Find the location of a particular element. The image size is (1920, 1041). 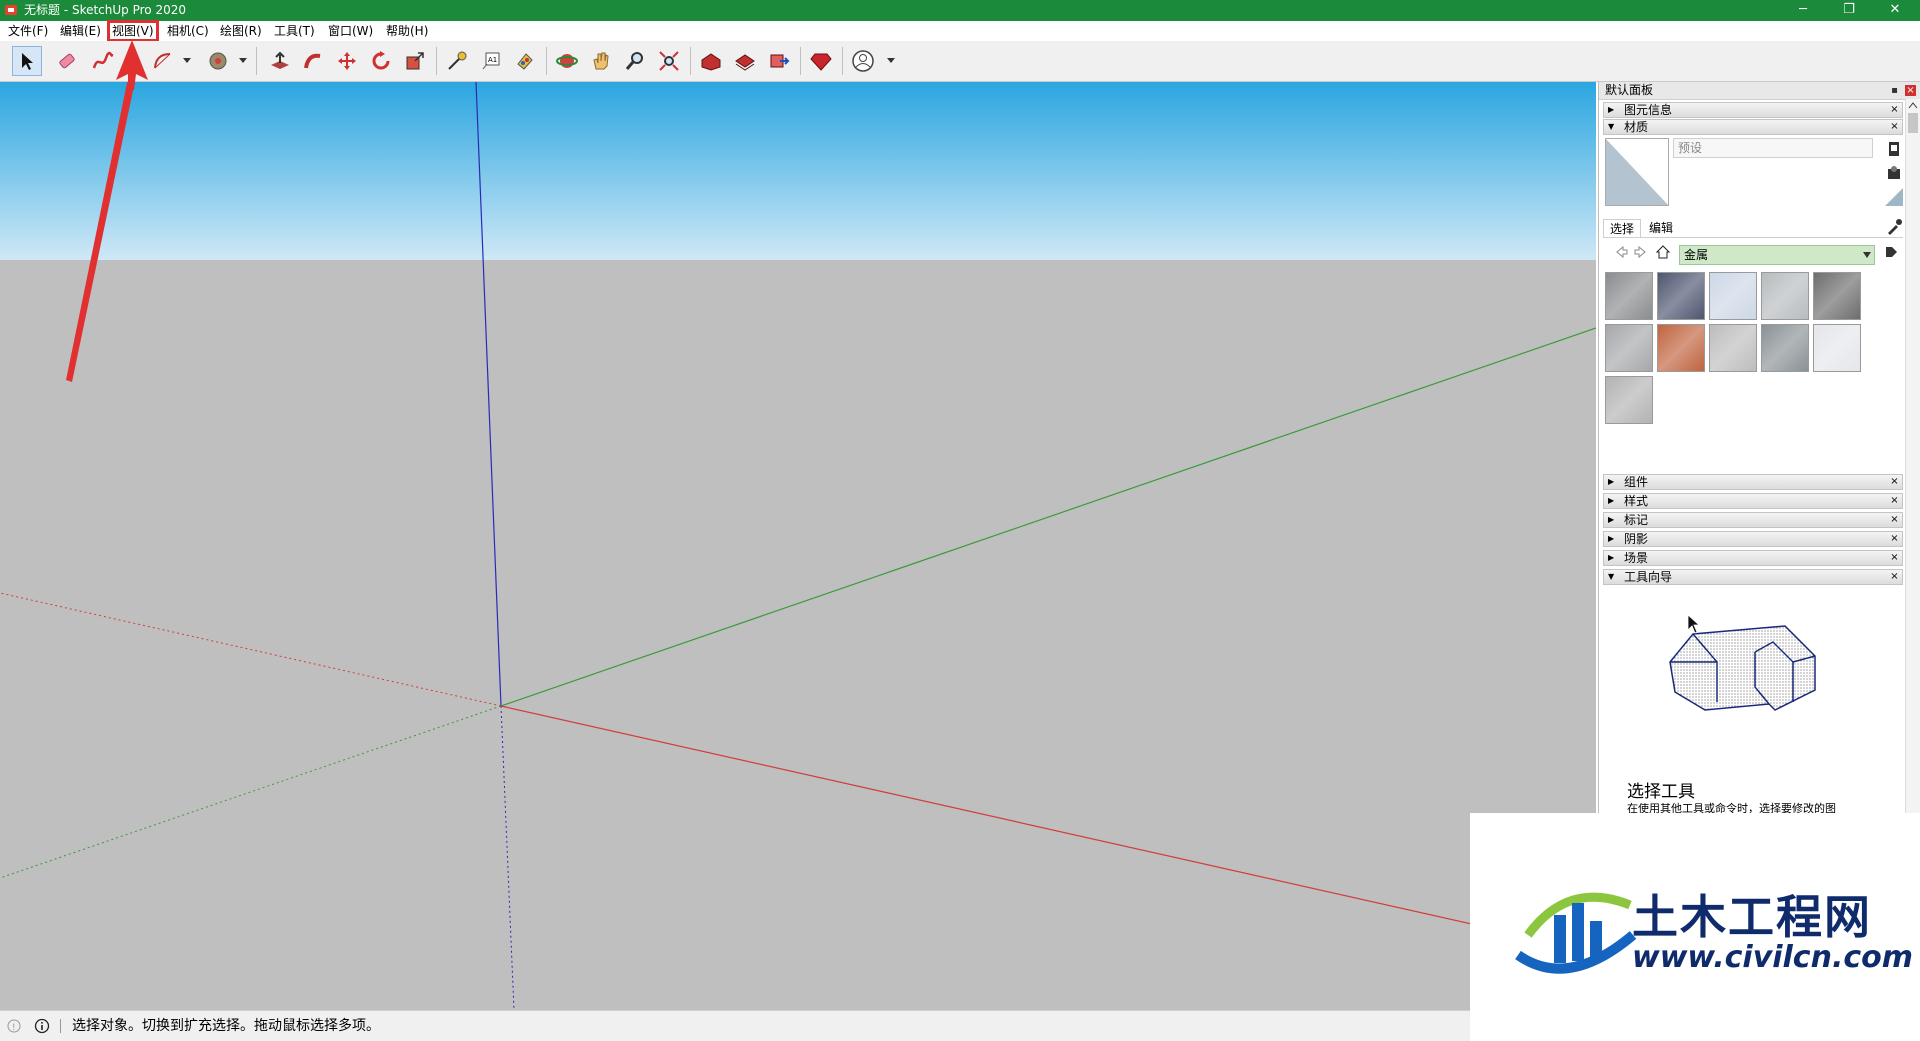

move-icon is located at coordinates (347, 61).